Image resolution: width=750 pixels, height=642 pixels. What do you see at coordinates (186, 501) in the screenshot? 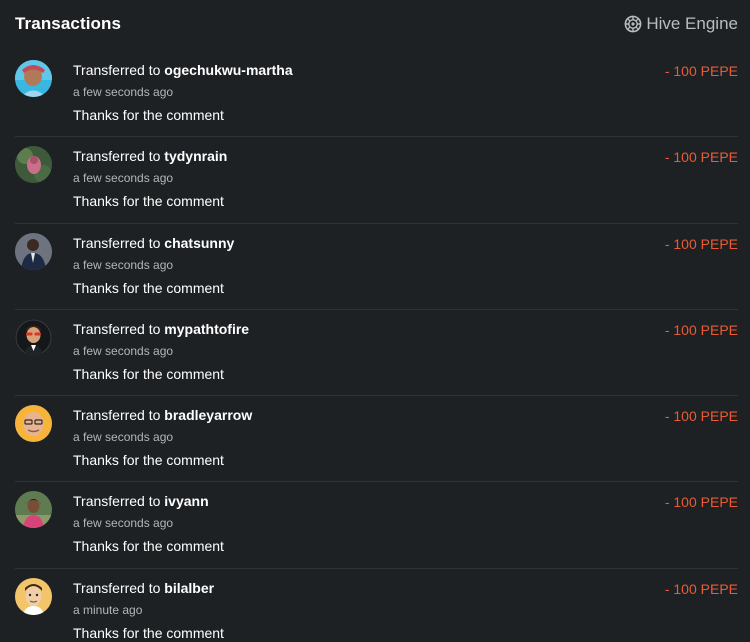
I see `recipient-link: ivyann` at bounding box center [186, 501].